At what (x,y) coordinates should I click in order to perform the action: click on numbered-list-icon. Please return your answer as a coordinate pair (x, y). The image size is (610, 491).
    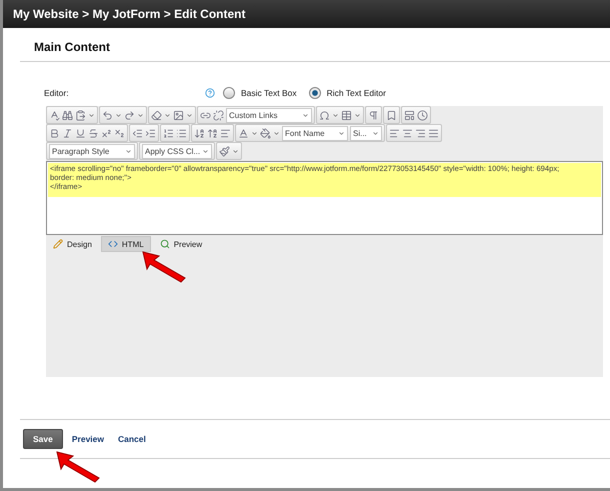
    Looking at the image, I should click on (168, 133).